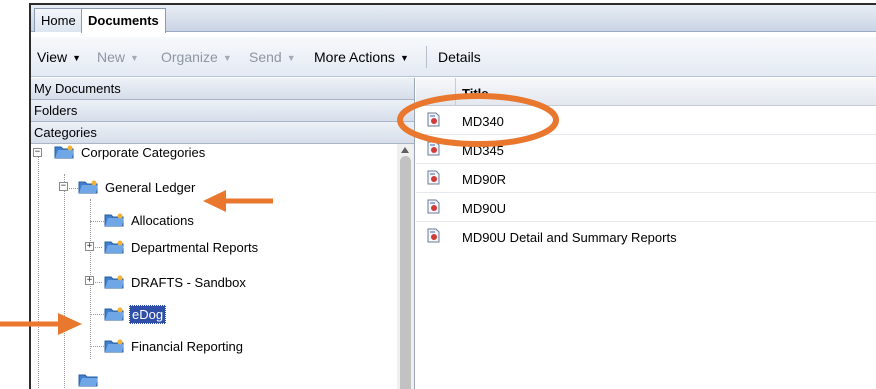  I want to click on highlight-circle, so click(478, 120).